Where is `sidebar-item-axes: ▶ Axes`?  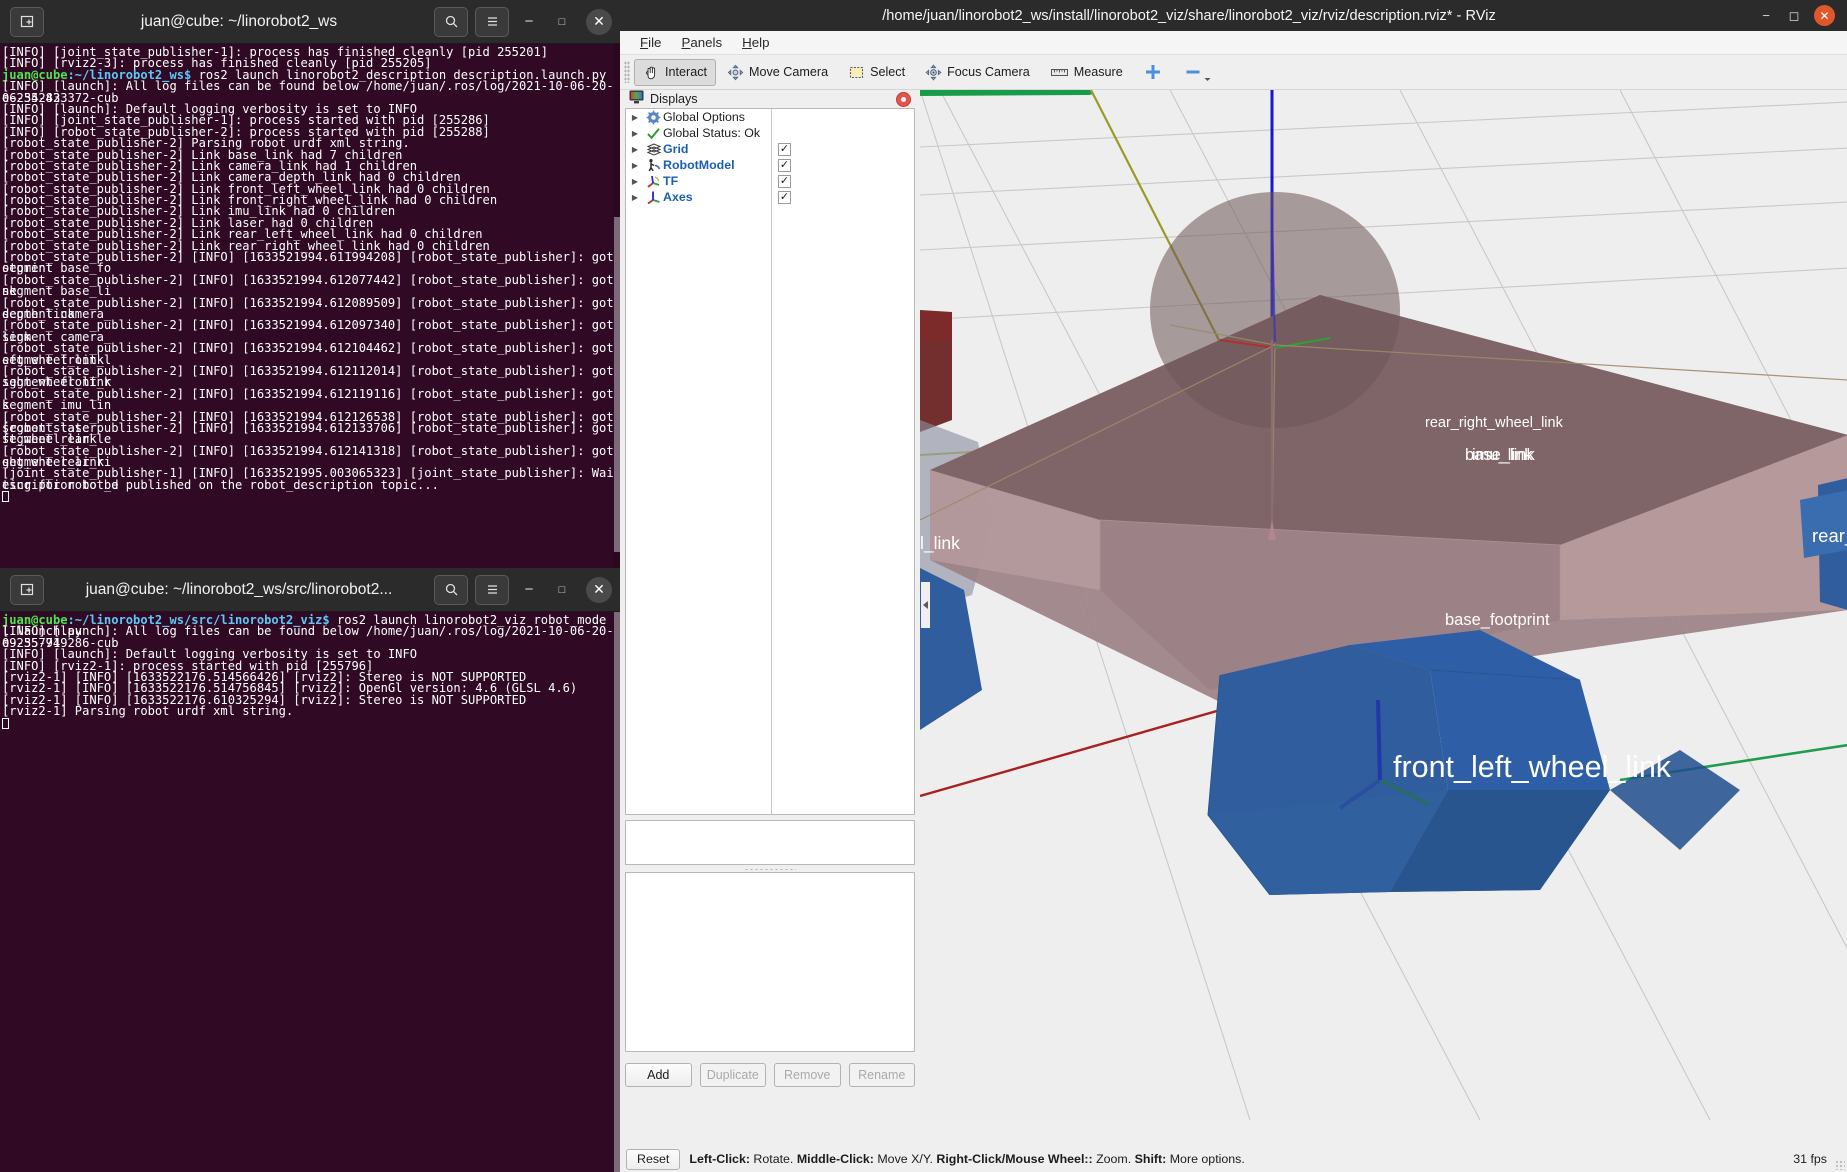 sidebar-item-axes: ▶ Axes is located at coordinates (770, 197).